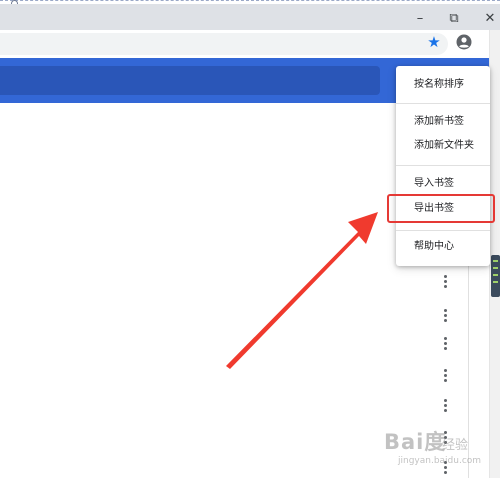 This screenshot has width=500, height=478. What do you see at coordinates (443, 85) in the screenshot?
I see `menu-item-sort-by-name: 按名称排序` at bounding box center [443, 85].